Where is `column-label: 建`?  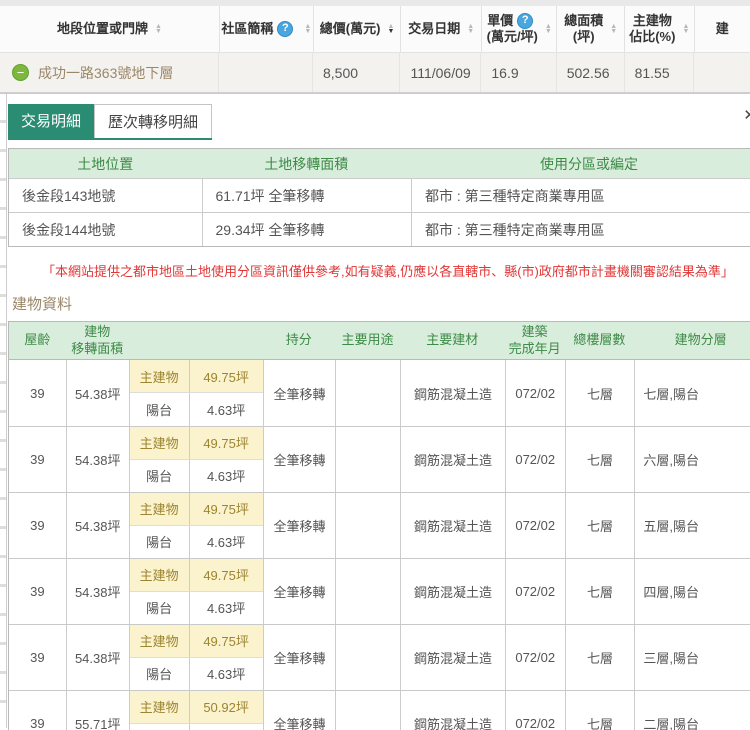
column-label: 建 is located at coordinates (722, 28).